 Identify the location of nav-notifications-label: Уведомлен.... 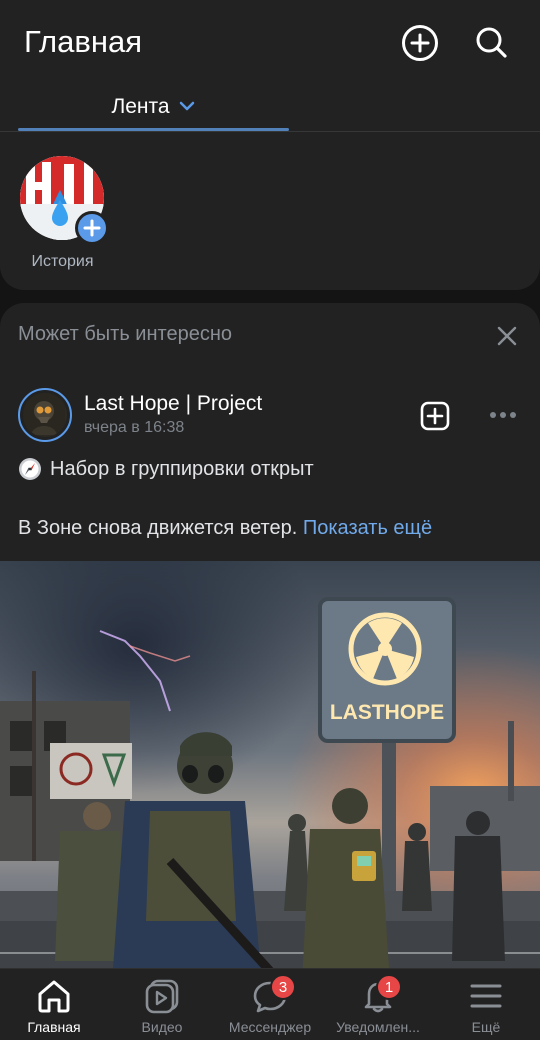
(378, 1027).